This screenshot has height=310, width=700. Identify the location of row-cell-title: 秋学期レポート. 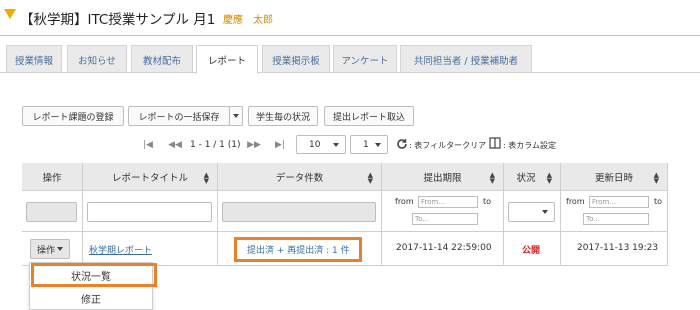
(150, 249).